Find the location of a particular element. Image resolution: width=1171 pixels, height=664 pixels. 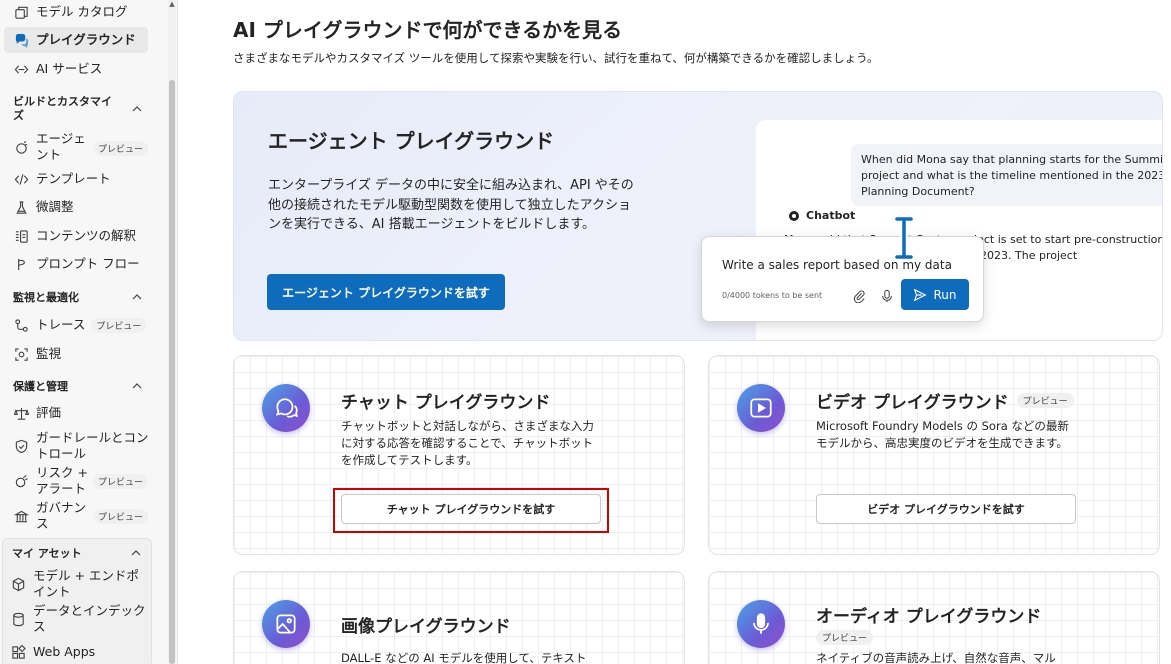

shield-icon is located at coordinates (21, 446).